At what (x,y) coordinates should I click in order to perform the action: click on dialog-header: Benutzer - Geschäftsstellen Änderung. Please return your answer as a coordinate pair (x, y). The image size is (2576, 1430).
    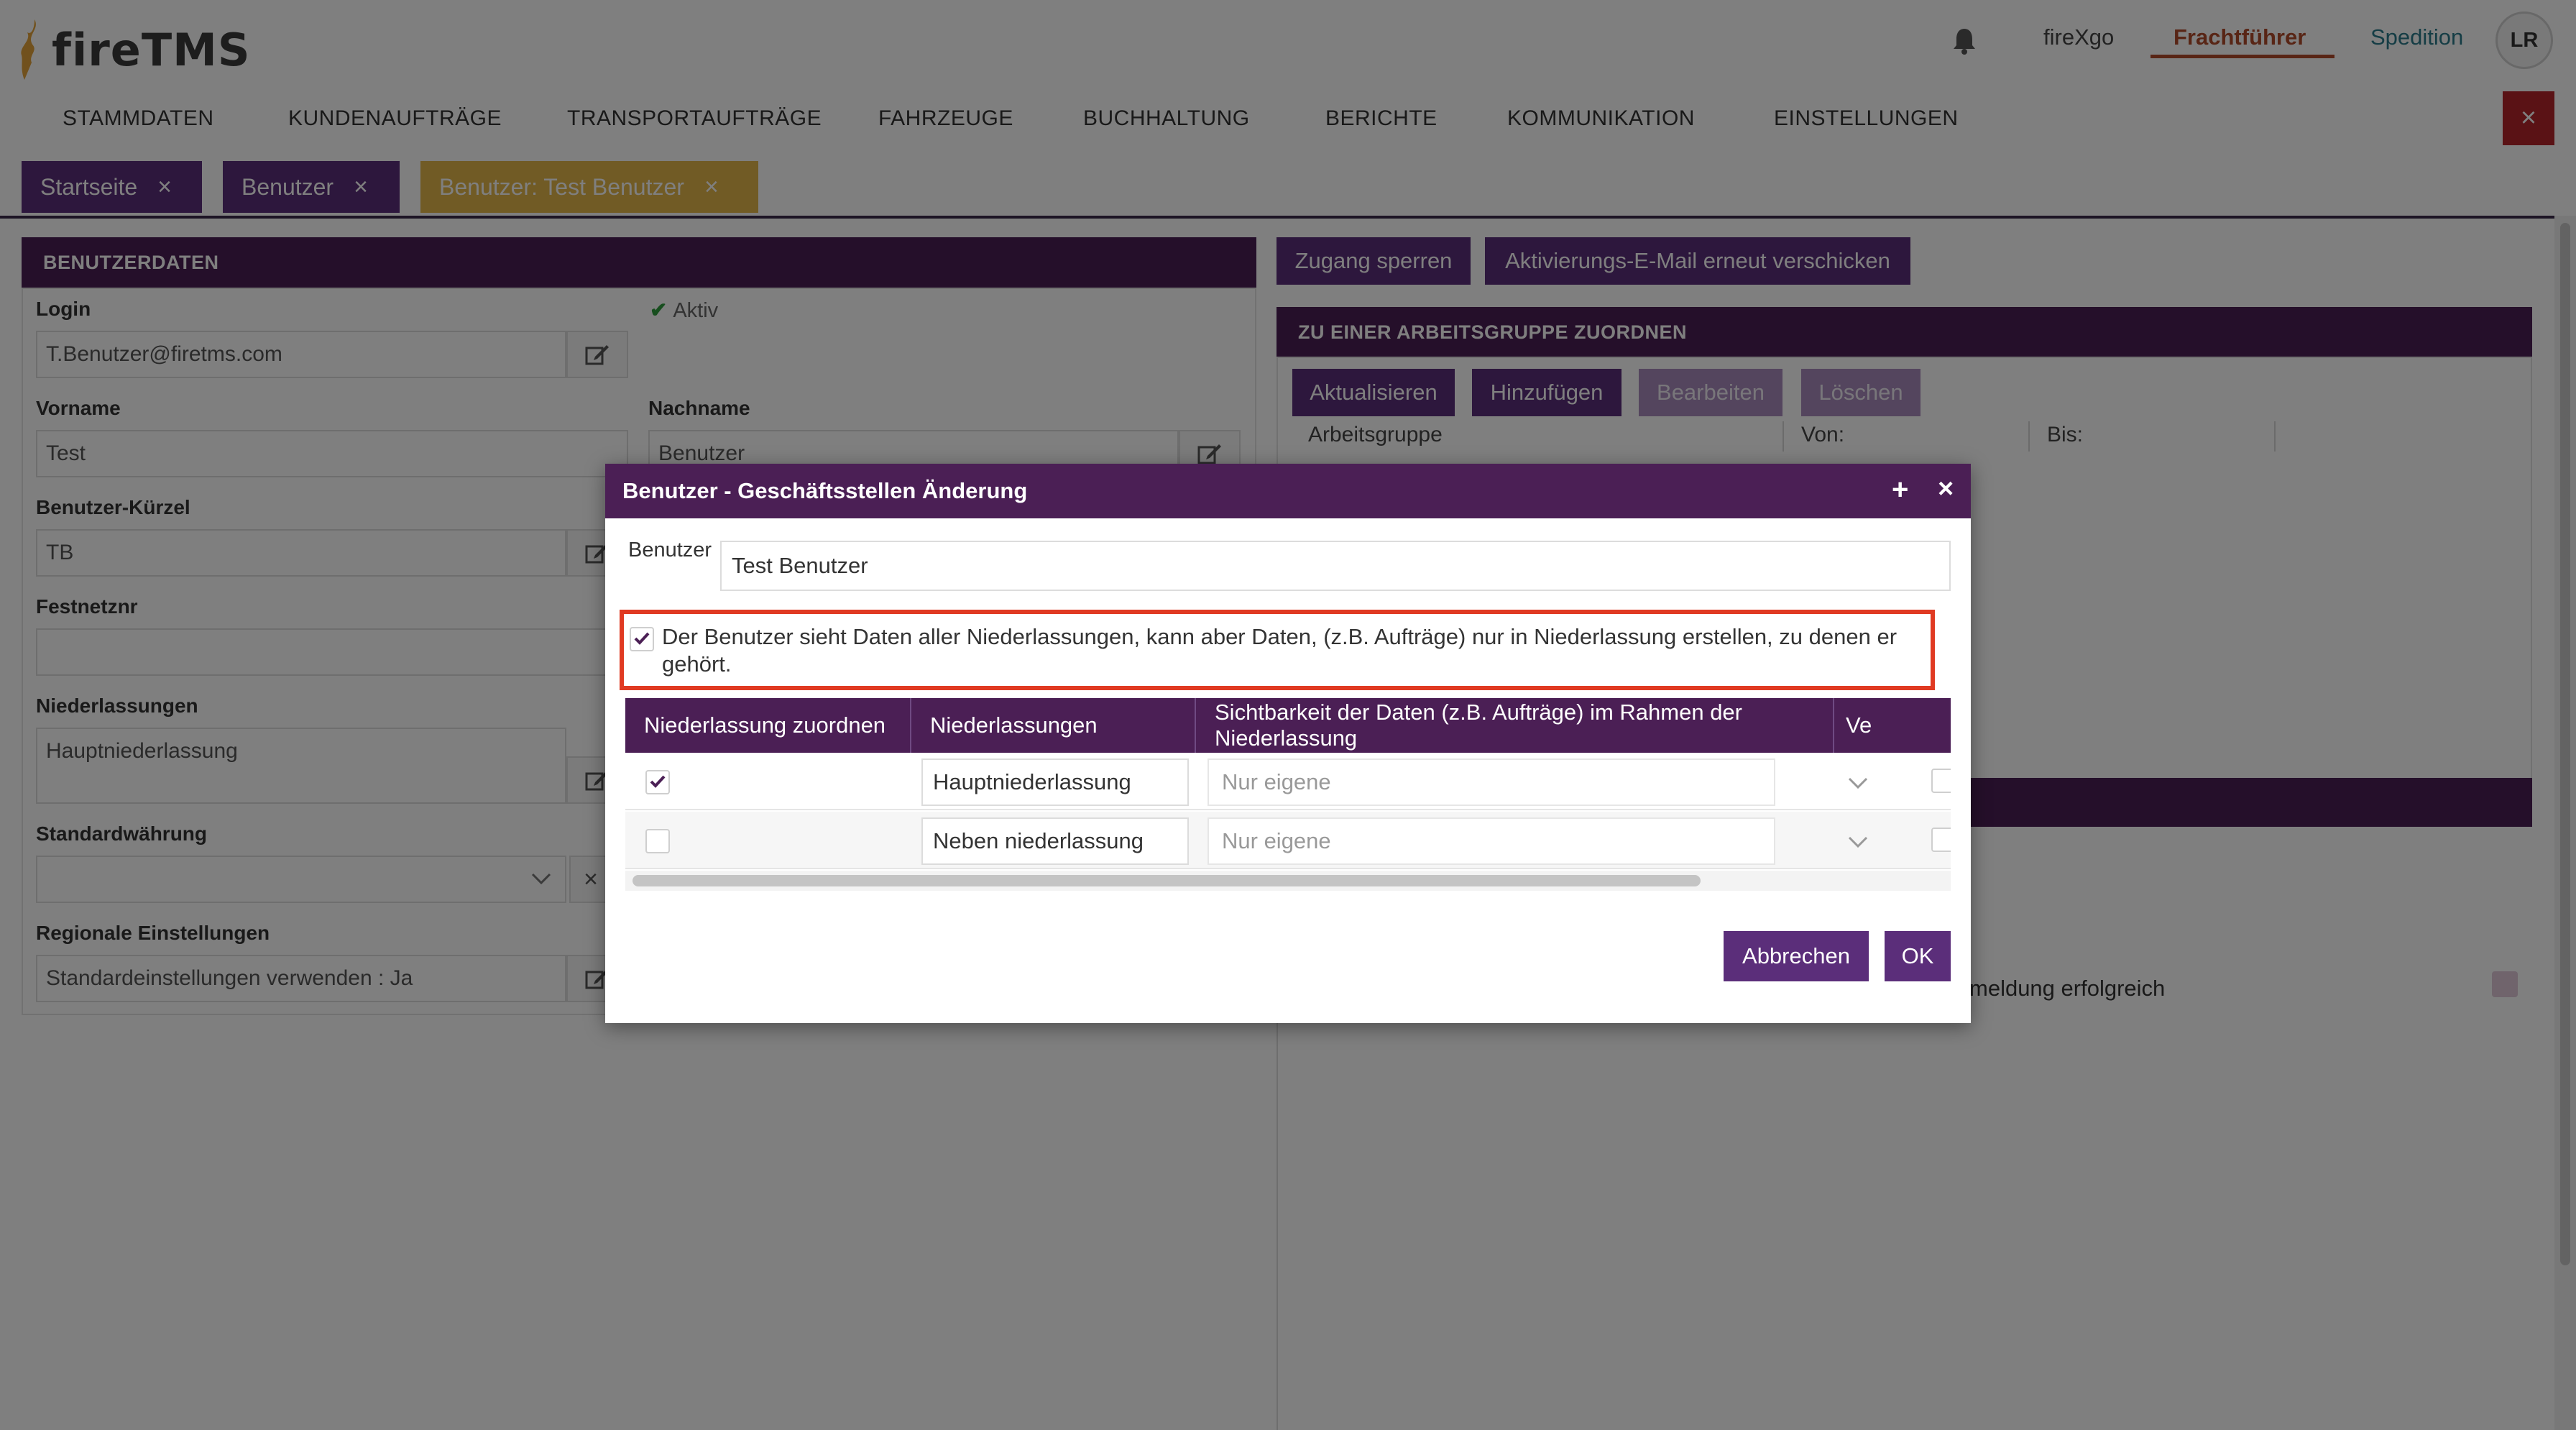
    Looking at the image, I should click on (1288, 491).